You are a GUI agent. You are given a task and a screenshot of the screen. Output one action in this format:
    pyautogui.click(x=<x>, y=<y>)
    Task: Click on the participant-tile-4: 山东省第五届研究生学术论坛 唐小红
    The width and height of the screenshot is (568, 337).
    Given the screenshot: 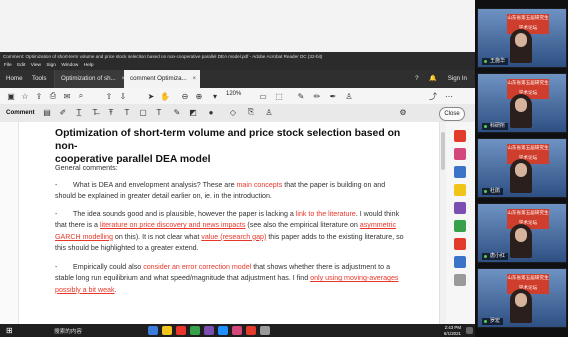 What is the action you would take?
    pyautogui.click(x=522, y=233)
    